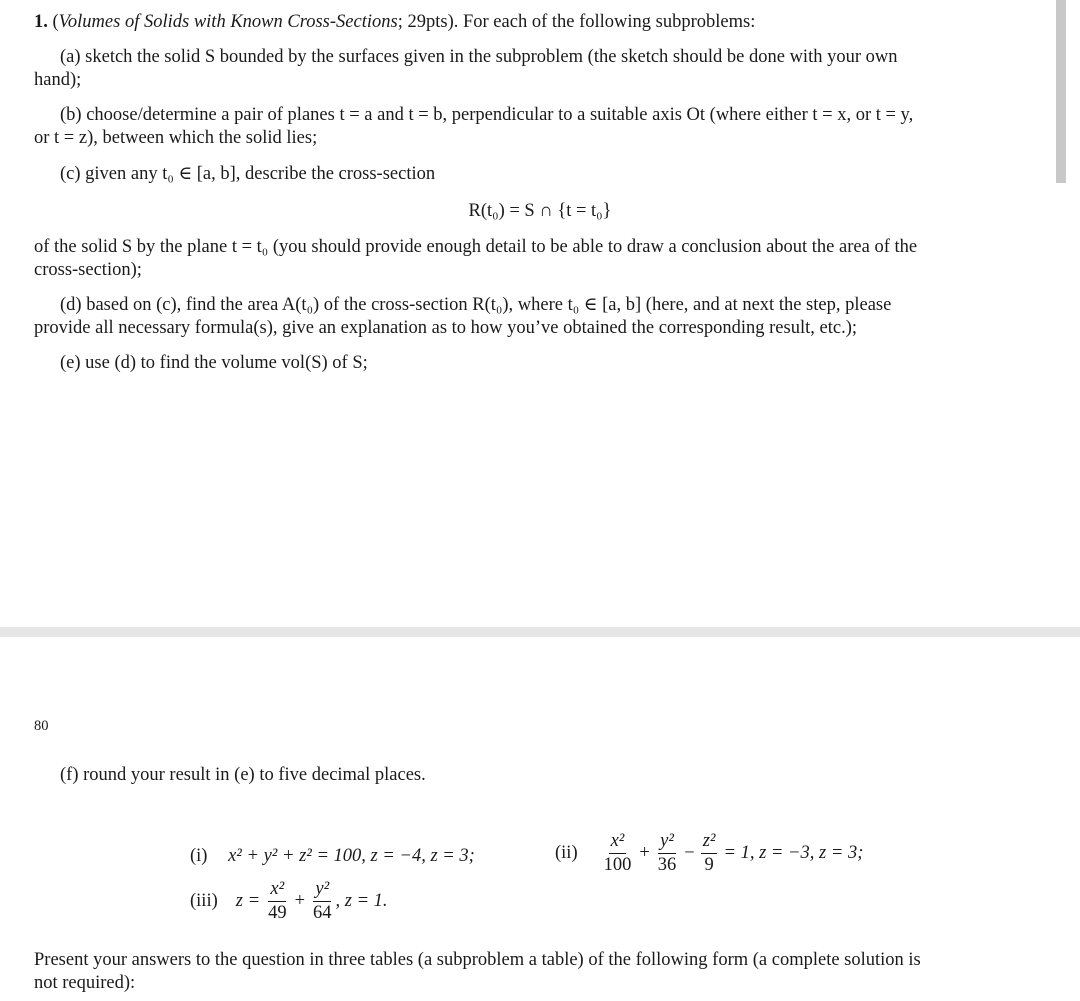 The height and width of the screenshot is (1001, 1080). What do you see at coordinates (41, 22) in the screenshot?
I see `problem-number: 1.` at bounding box center [41, 22].